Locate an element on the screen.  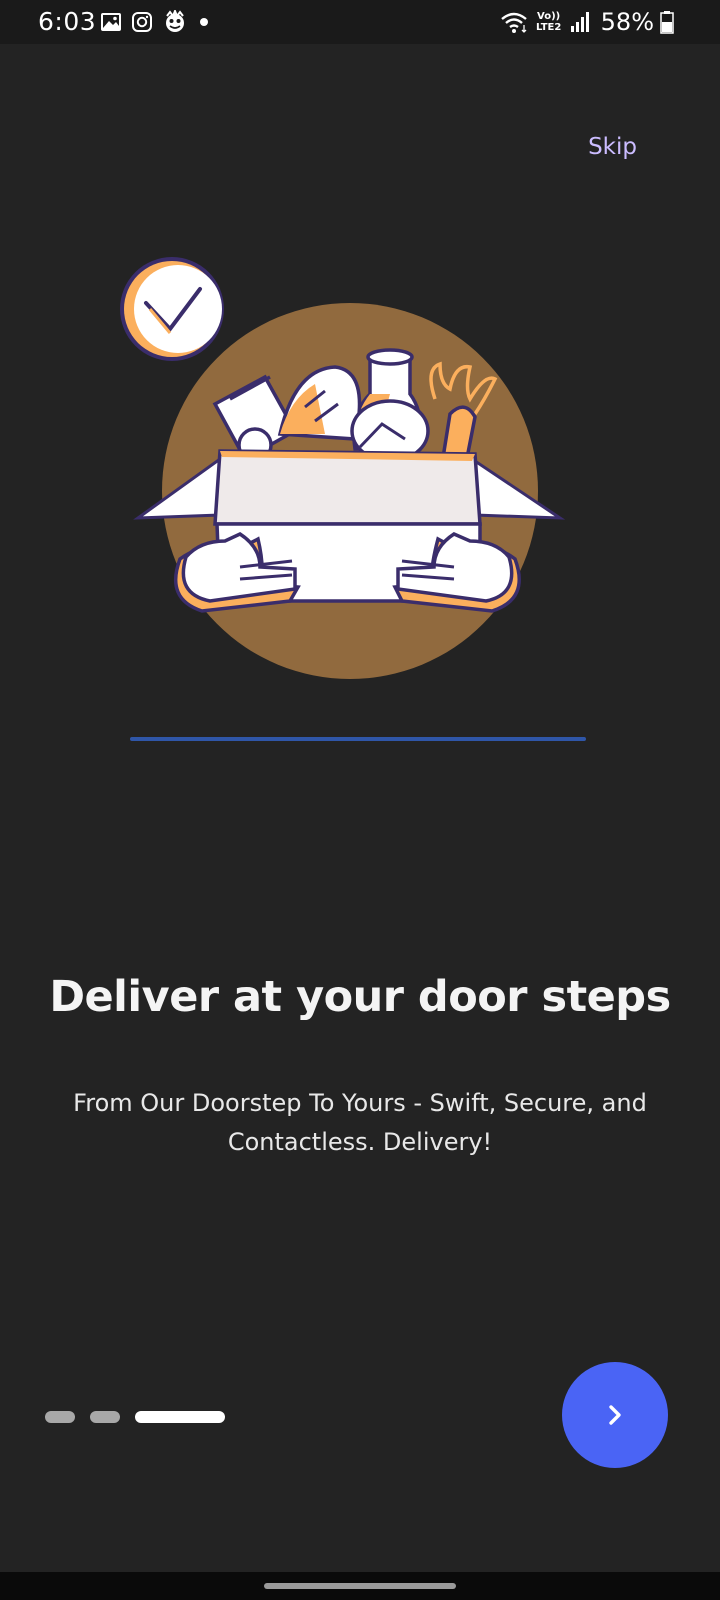
status-left-icons is located at coordinates (155, 22).